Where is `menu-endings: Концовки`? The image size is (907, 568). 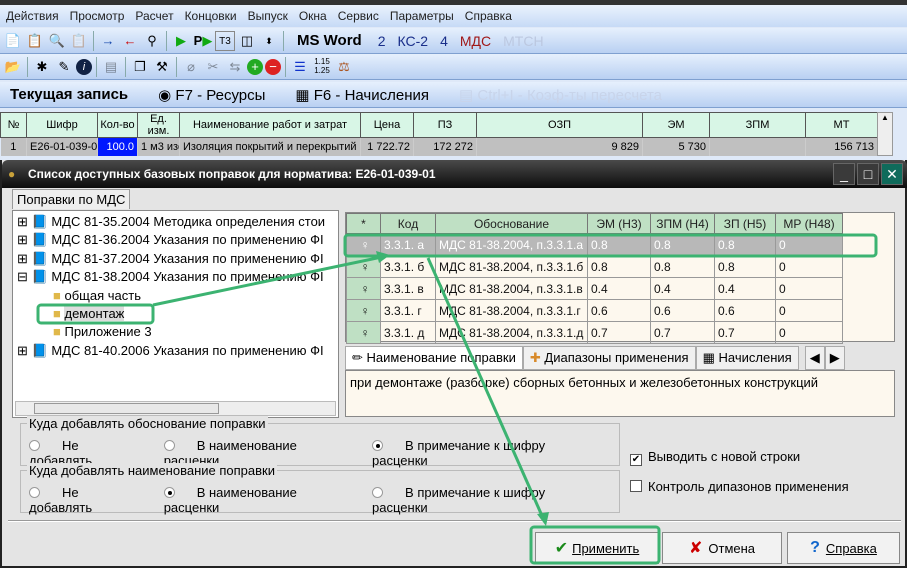 menu-endings: Концовки is located at coordinates (211, 16).